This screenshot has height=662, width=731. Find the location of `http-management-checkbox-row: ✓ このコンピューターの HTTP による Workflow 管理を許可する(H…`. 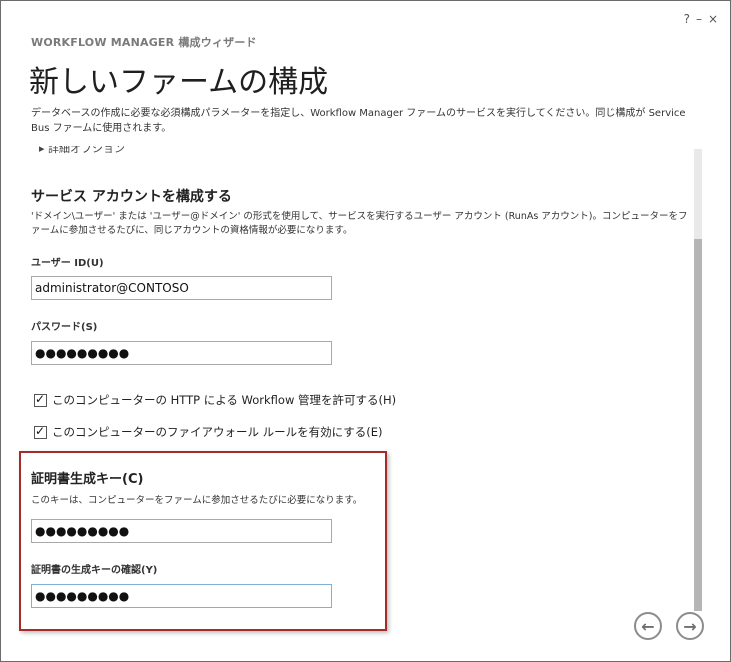

http-management-checkbox-row: ✓ このコンピューターの HTTP による Workflow 管理を許可する(H… is located at coordinates (215, 400).